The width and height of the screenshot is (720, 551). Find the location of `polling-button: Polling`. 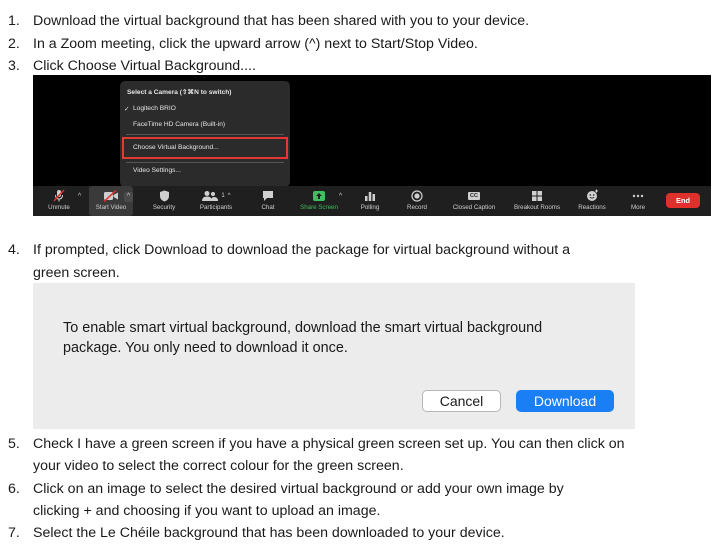

polling-button: Polling is located at coordinates (370, 201).